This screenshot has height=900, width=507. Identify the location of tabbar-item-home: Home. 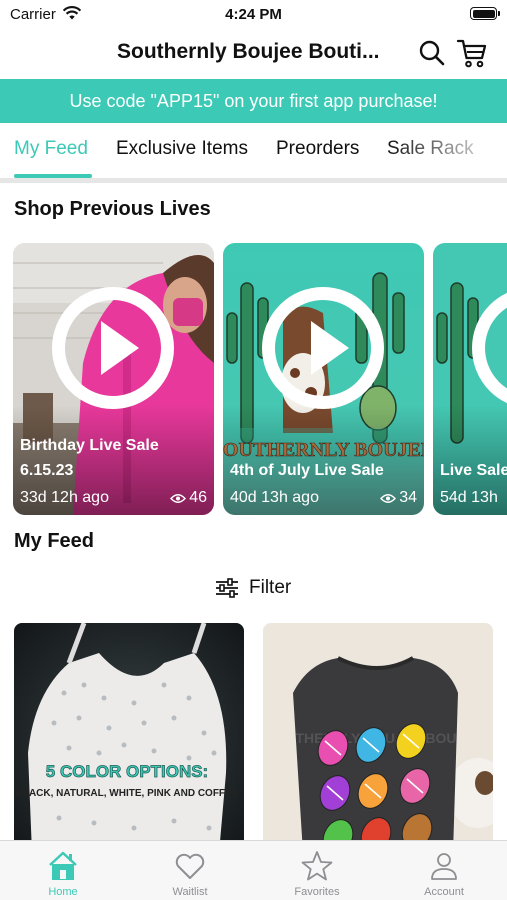
(63, 871).